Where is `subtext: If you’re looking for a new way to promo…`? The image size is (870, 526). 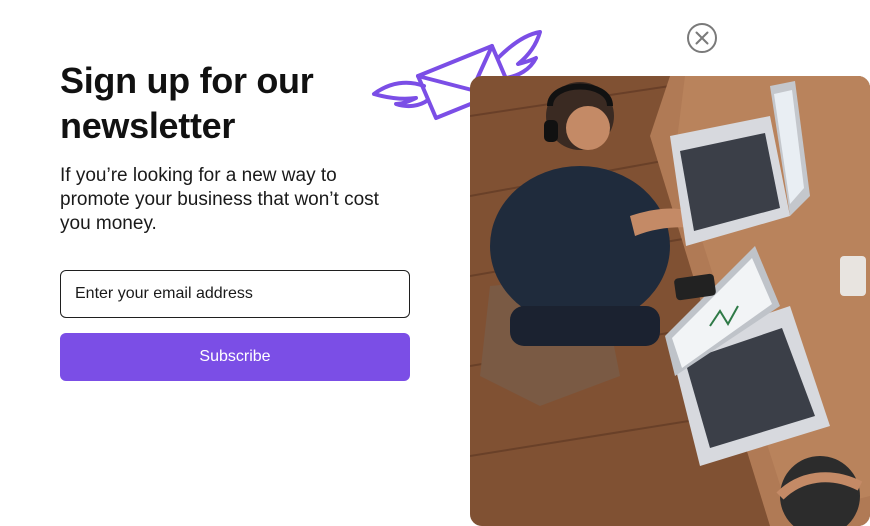 subtext: If you’re looking for a new way to promo… is located at coordinates (219, 199).